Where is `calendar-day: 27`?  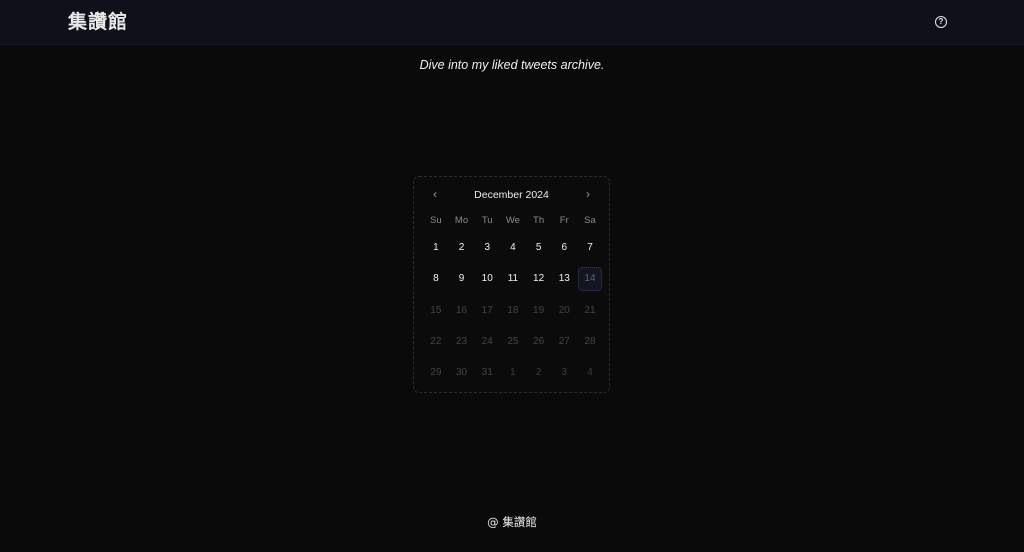
calendar-day: 27 is located at coordinates (564, 341).